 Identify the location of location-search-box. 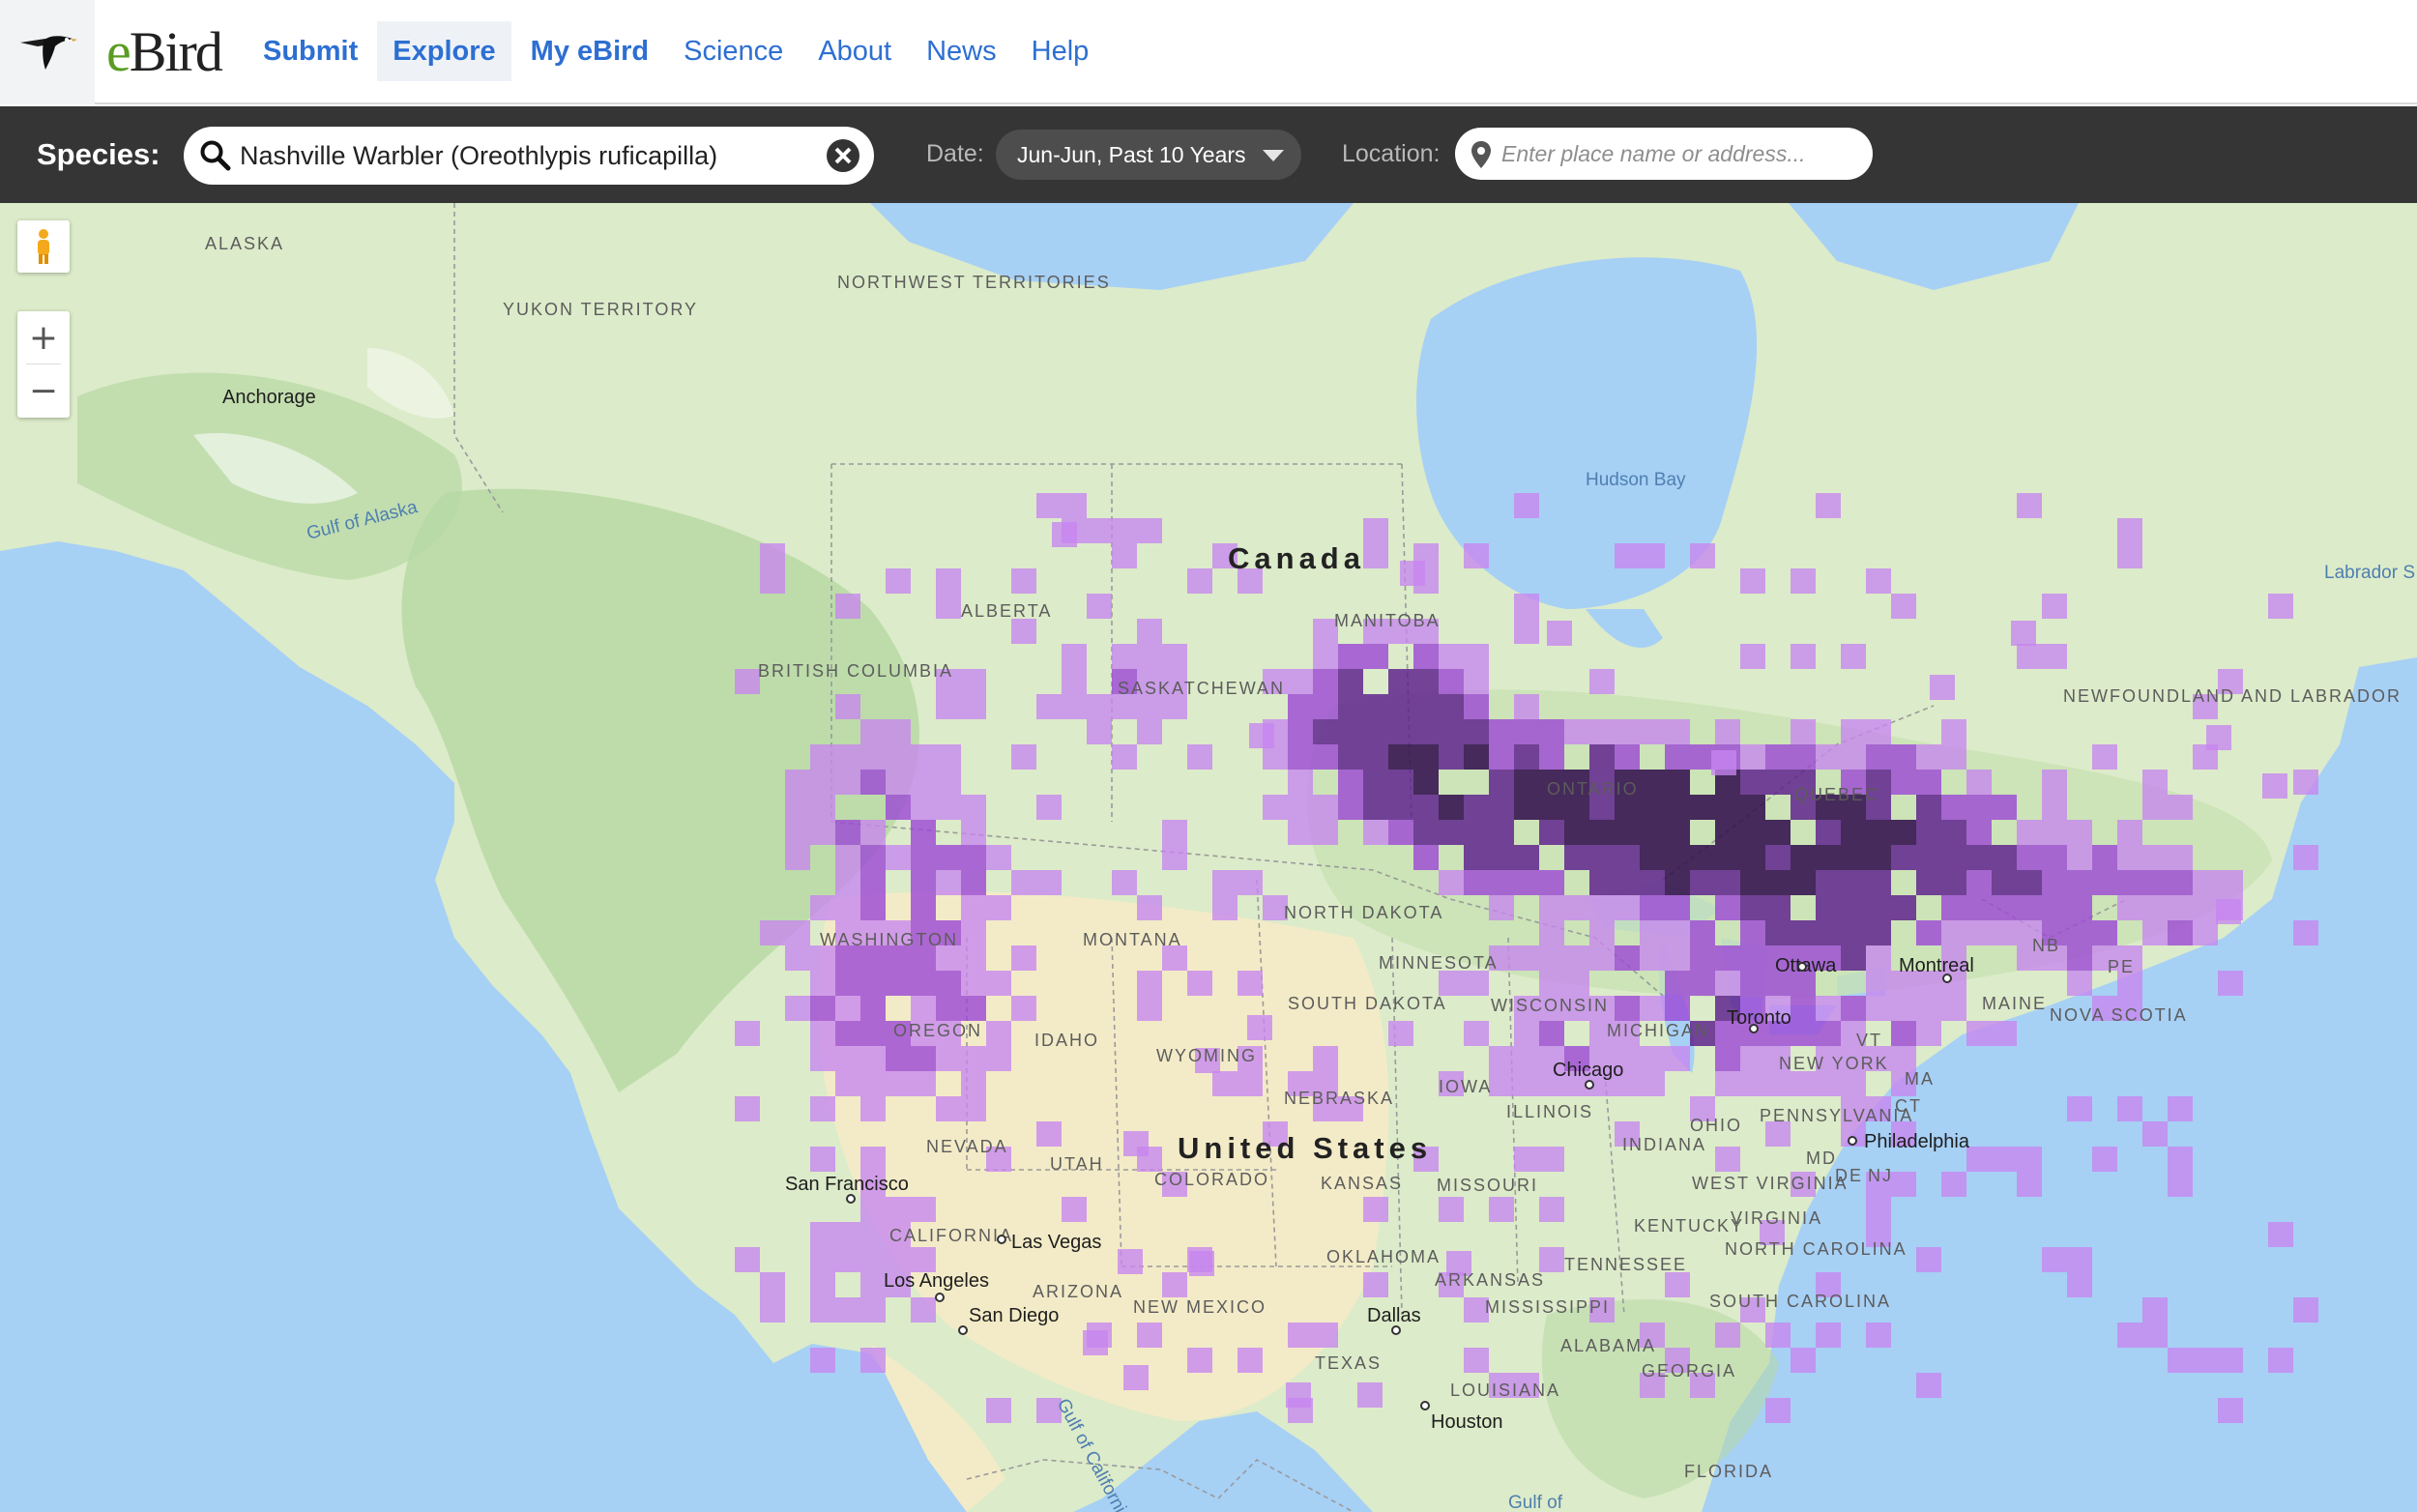
(1664, 154).